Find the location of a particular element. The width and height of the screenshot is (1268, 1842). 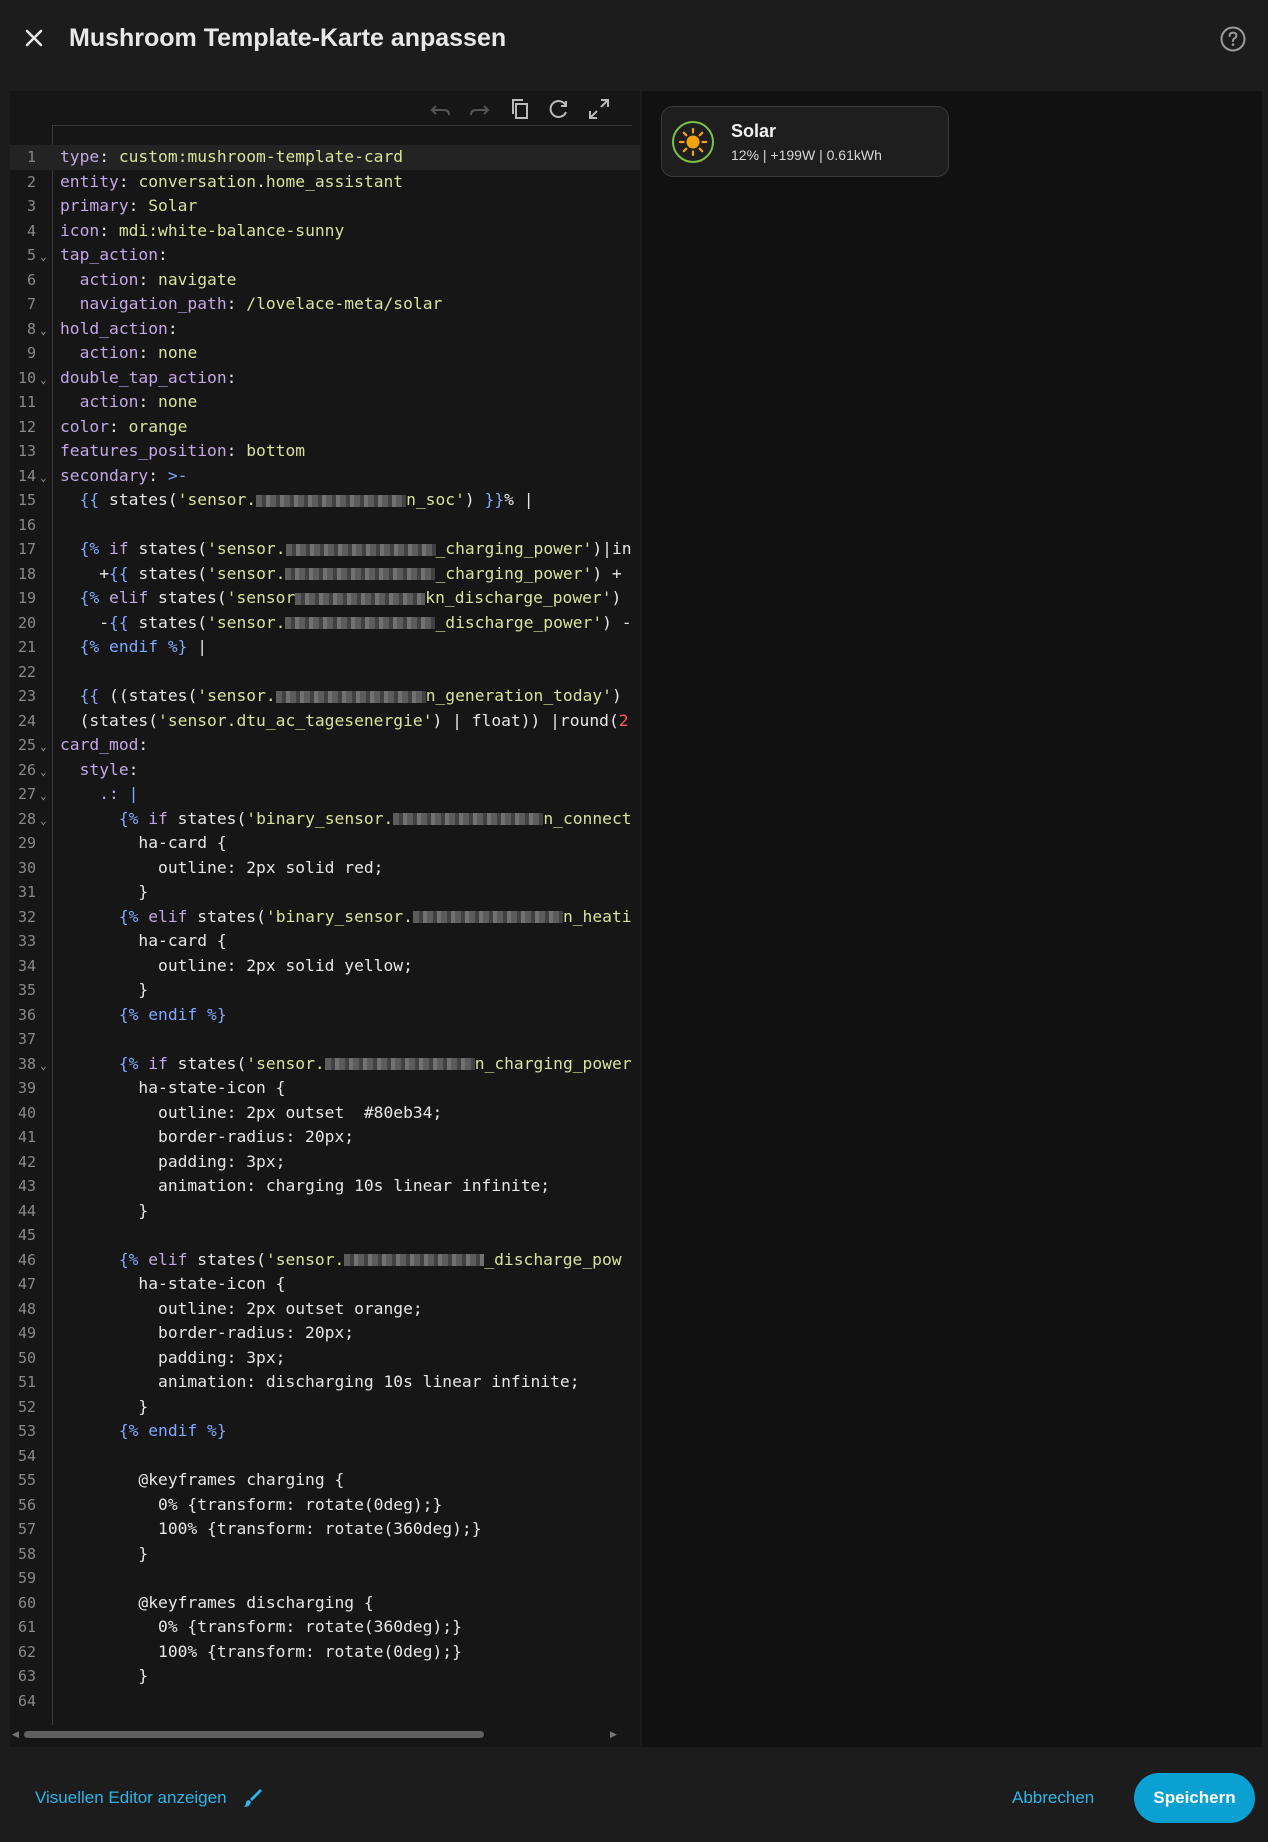

code-line: 47 ha-state-icon { is located at coordinates (325, 1284).